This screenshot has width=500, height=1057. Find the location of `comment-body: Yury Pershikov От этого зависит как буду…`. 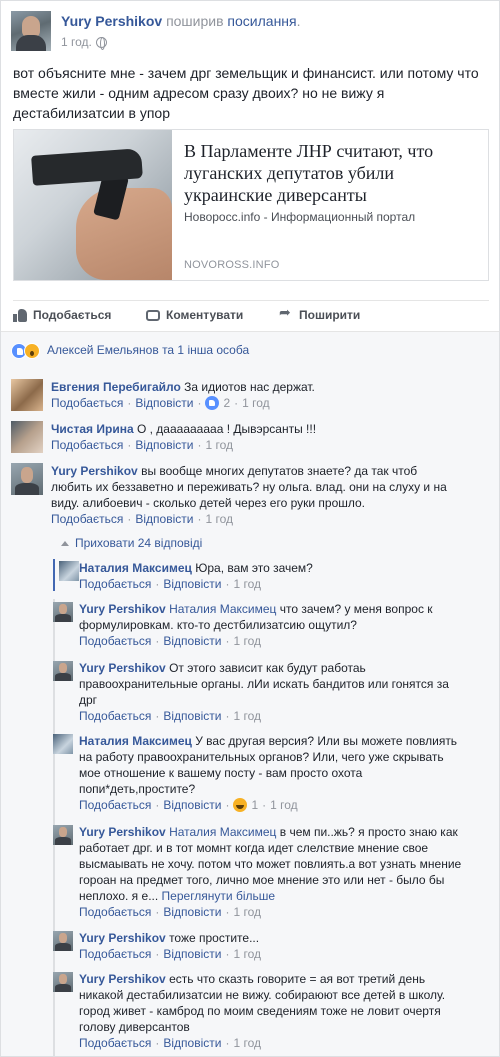

comment-body: Yury Pershikov От этого зависит как буду… is located at coordinates (269, 684).